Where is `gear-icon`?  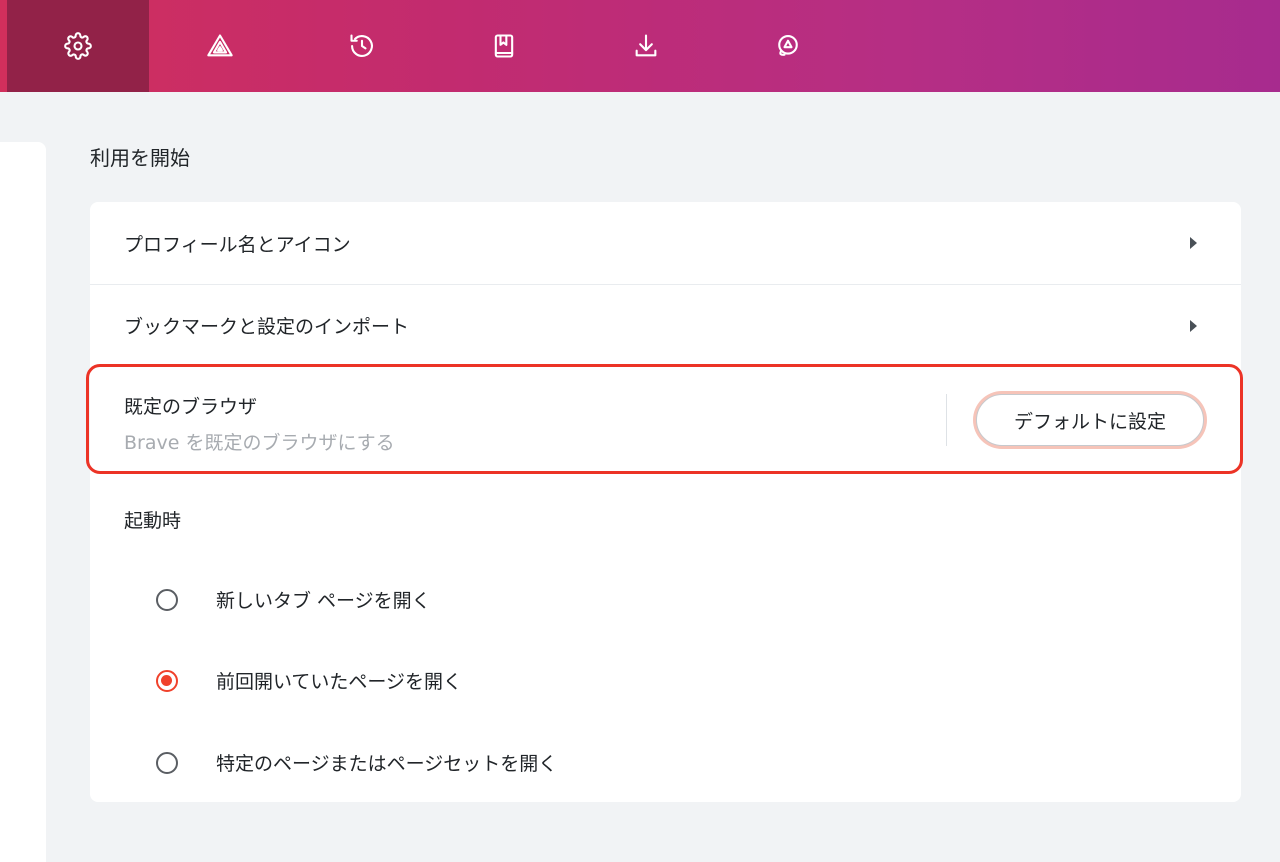
gear-icon is located at coordinates (78, 46).